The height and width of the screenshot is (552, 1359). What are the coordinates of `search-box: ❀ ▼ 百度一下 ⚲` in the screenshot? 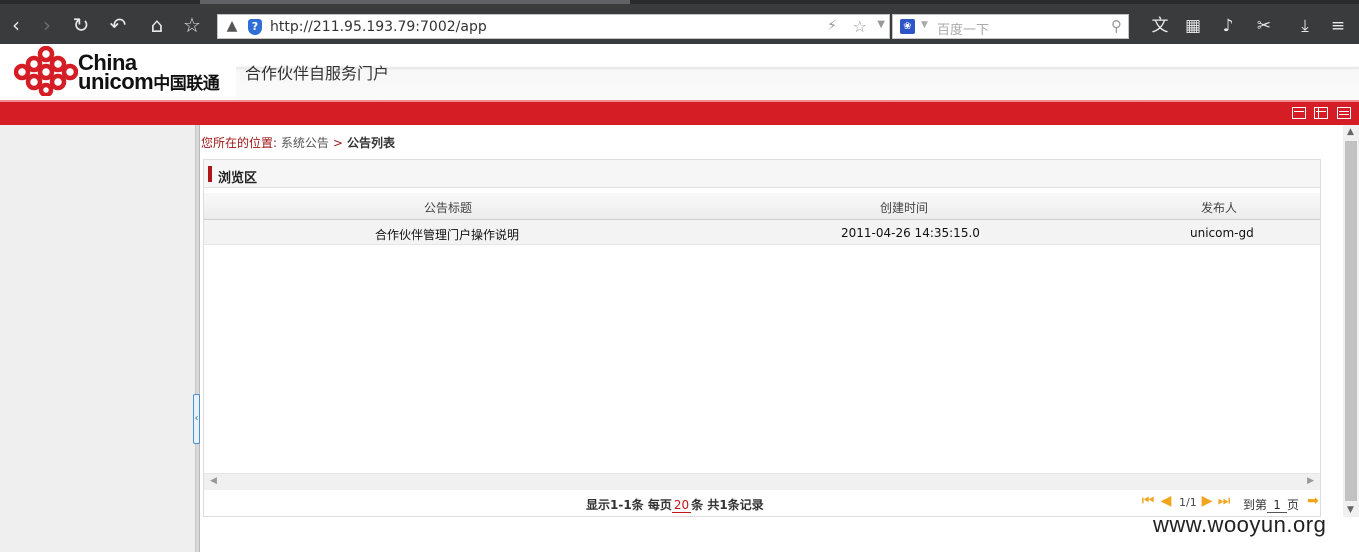 It's located at (1010, 26).